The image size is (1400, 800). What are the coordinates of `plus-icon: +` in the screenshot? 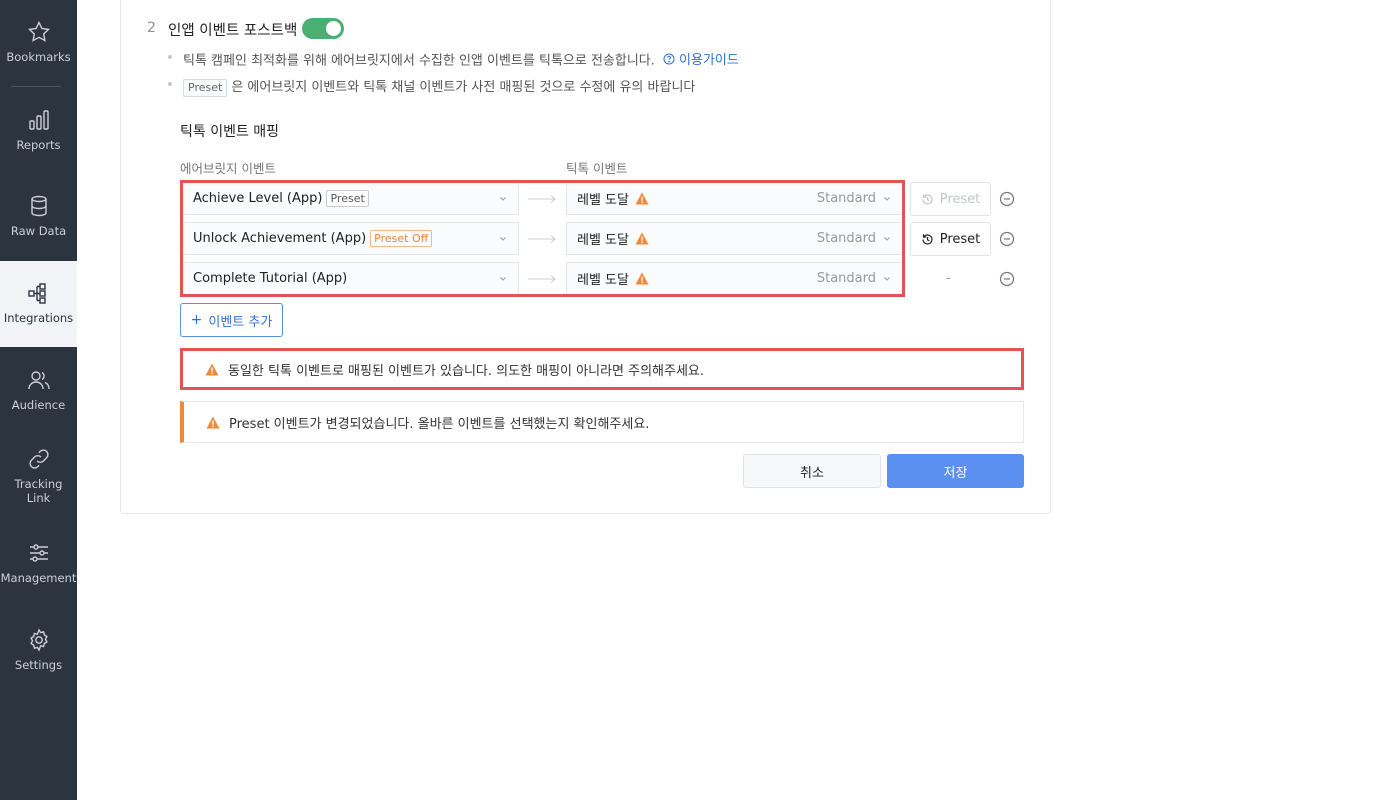 It's located at (196, 320).